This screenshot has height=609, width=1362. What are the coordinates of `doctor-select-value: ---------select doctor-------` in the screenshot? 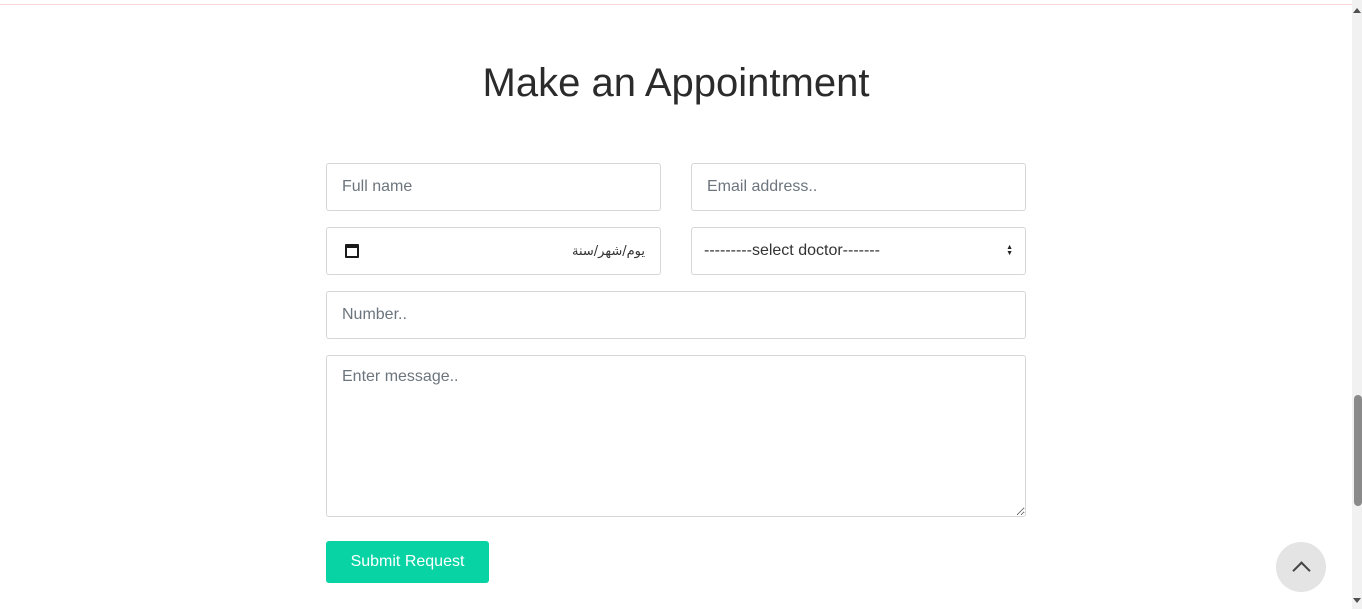 It's located at (792, 250).